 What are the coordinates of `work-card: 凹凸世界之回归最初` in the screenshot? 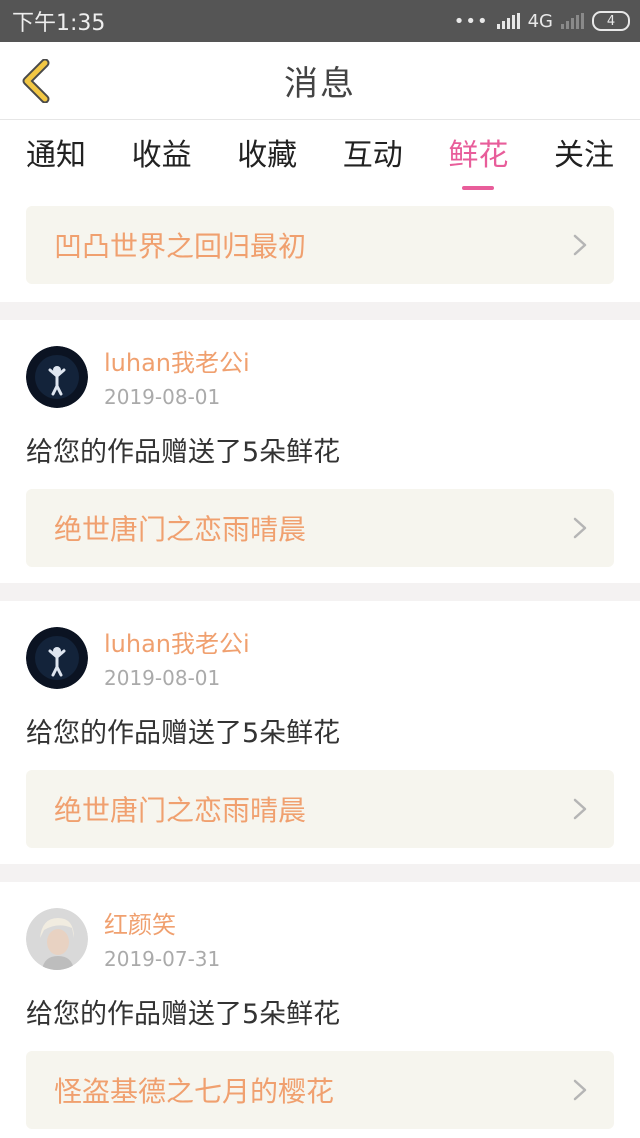 It's located at (320, 245).